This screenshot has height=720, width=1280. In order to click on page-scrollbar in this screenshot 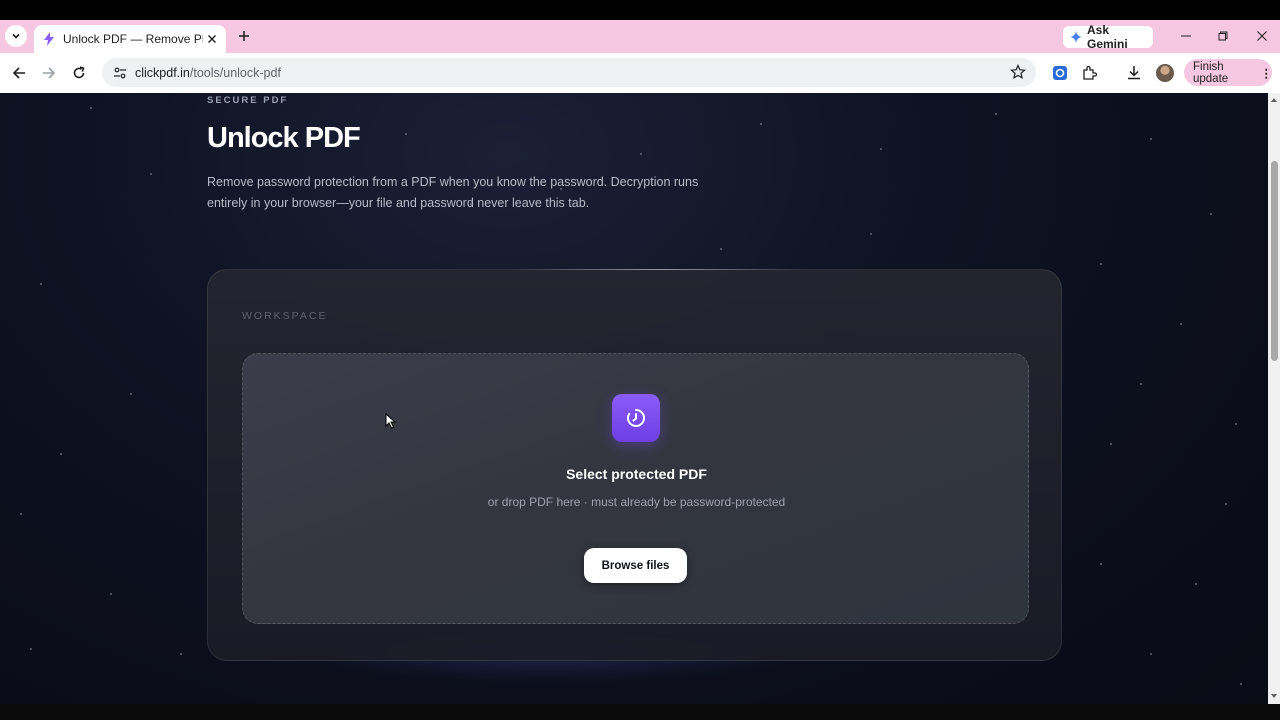, I will do `click(1274, 398)`.